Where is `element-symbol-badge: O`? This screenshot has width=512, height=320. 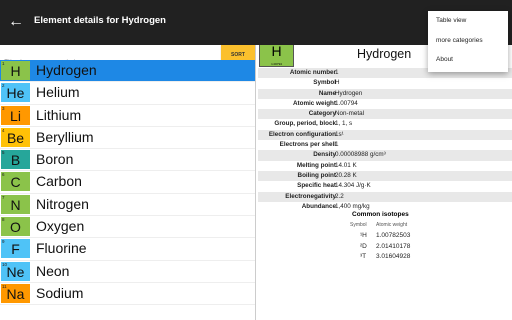
element-symbol-badge: O is located at coordinates (15, 227).